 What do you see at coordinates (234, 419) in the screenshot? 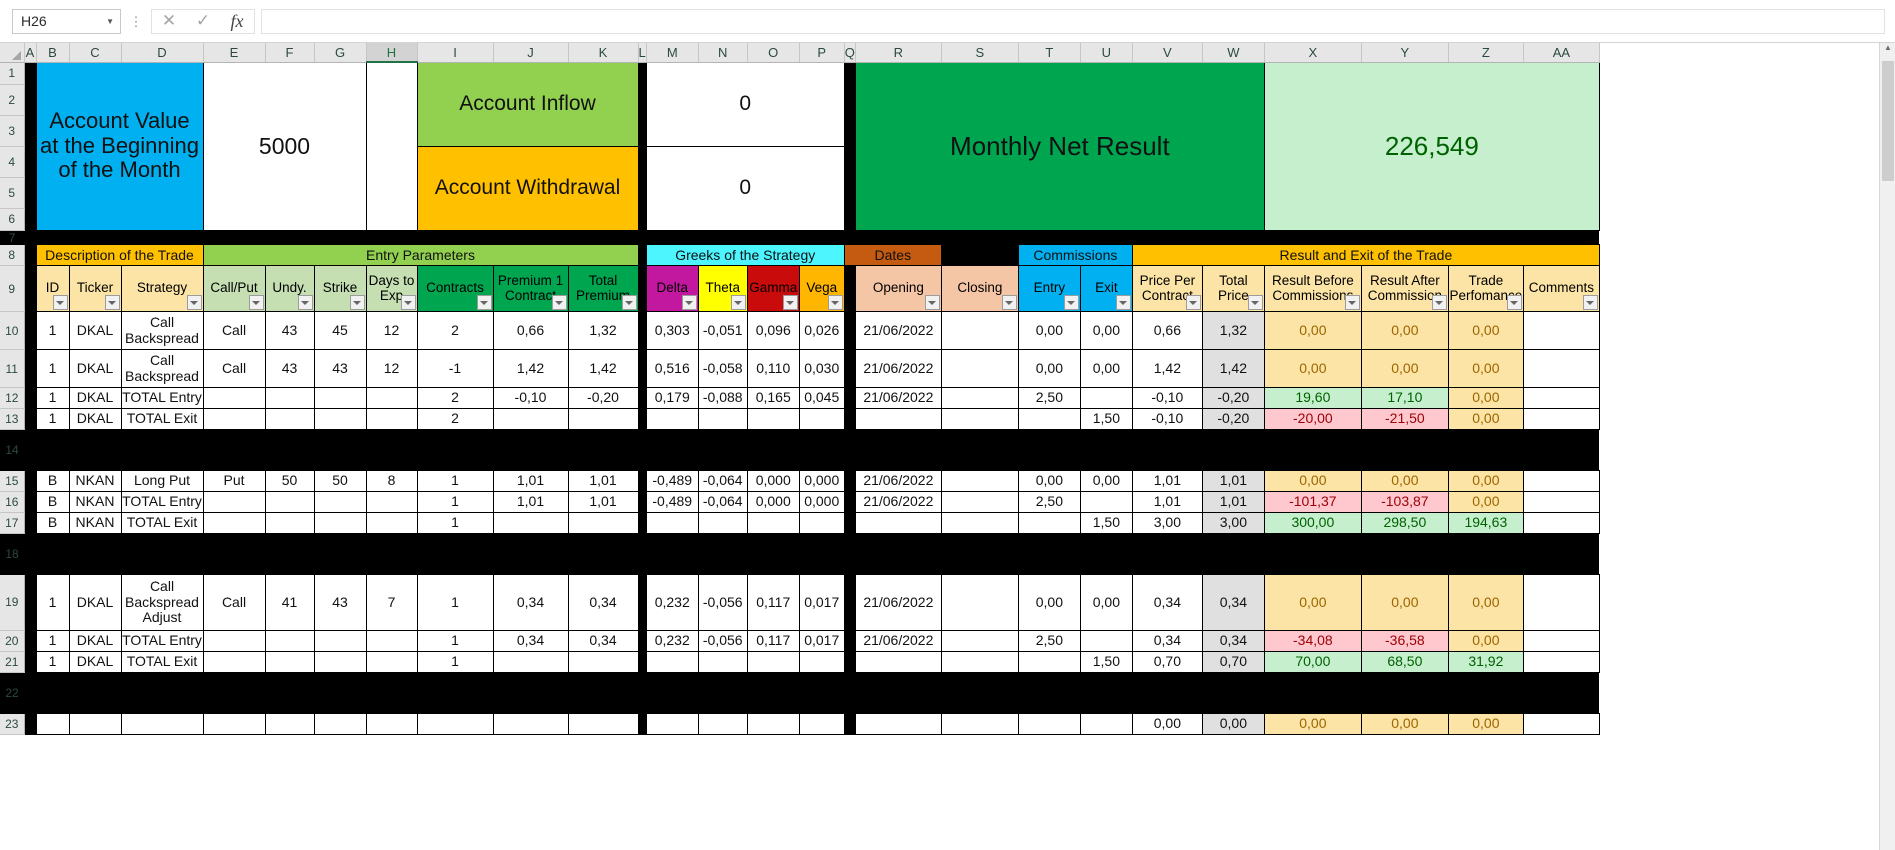
I see `cell-E13` at bounding box center [234, 419].